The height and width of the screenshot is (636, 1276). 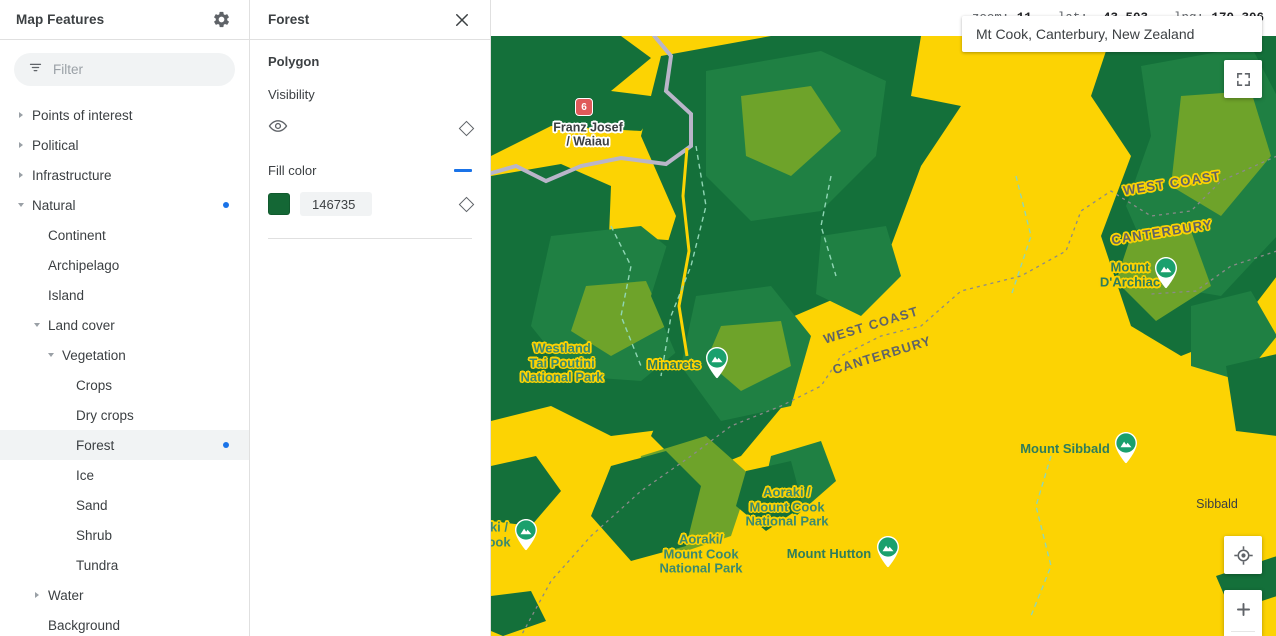 What do you see at coordinates (370, 170) in the screenshot?
I see `fill-color-label-row: Fill color` at bounding box center [370, 170].